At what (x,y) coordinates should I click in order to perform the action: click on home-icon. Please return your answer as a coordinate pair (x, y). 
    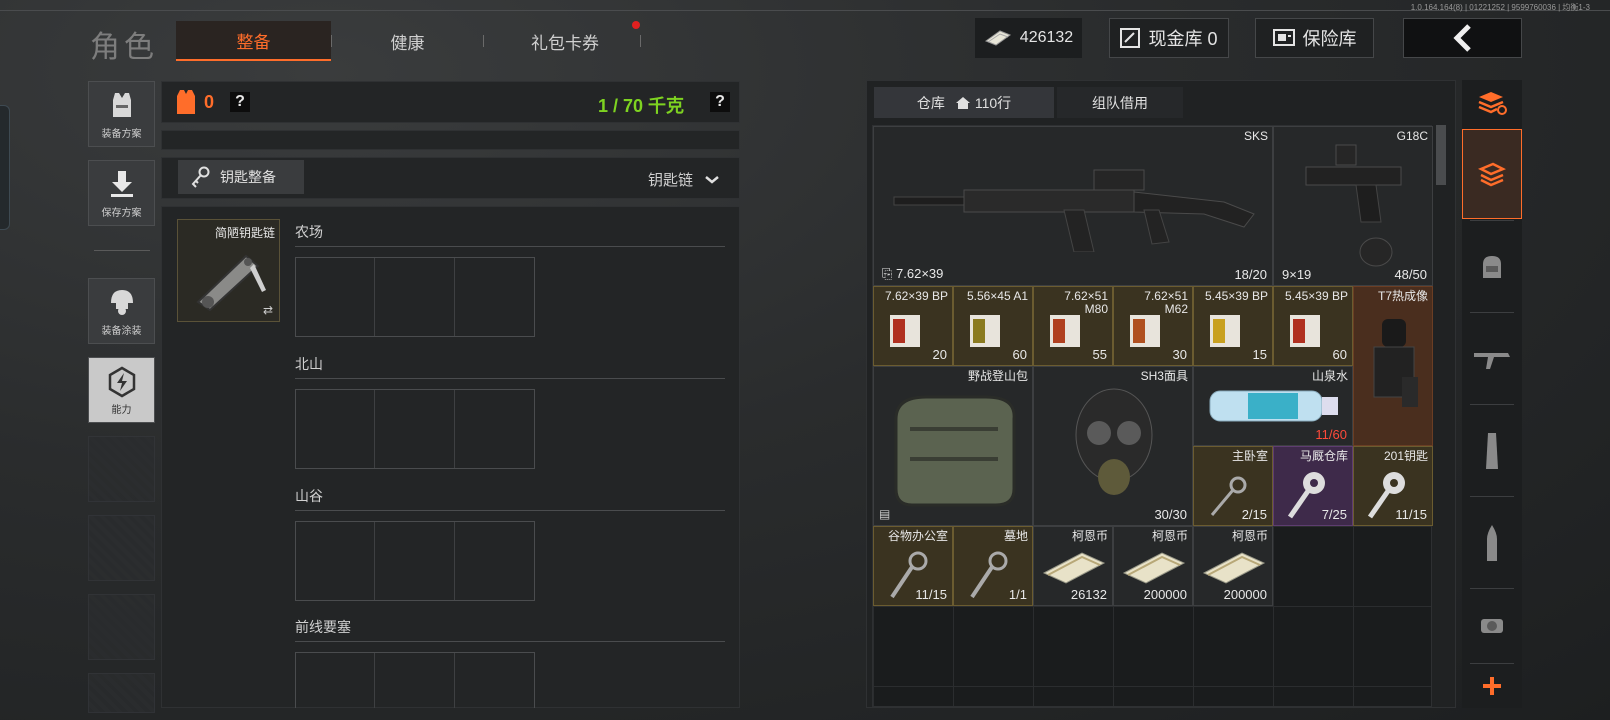
    Looking at the image, I should click on (962, 102).